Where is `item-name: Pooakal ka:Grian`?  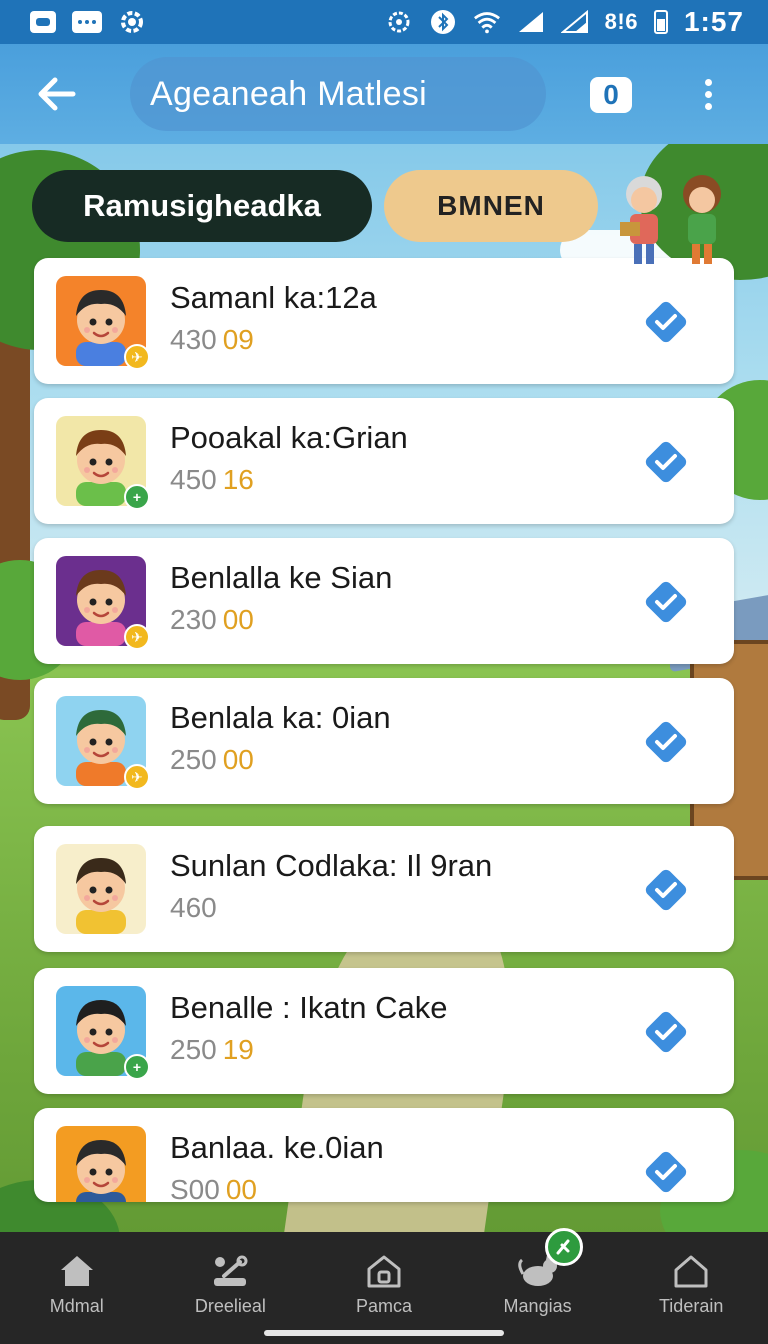 item-name: Pooakal ka:Grian is located at coordinates (289, 437).